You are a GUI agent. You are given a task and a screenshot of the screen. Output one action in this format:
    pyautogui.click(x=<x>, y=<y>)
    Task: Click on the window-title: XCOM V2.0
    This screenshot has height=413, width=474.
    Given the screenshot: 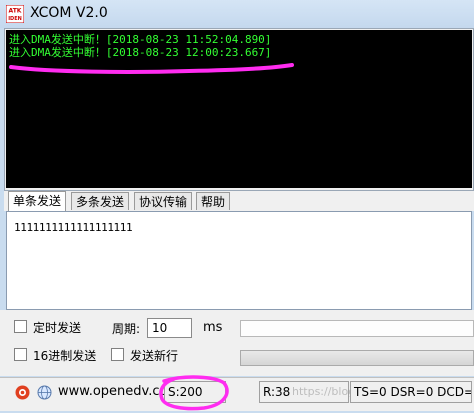 What is the action you would take?
    pyautogui.click(x=69, y=13)
    